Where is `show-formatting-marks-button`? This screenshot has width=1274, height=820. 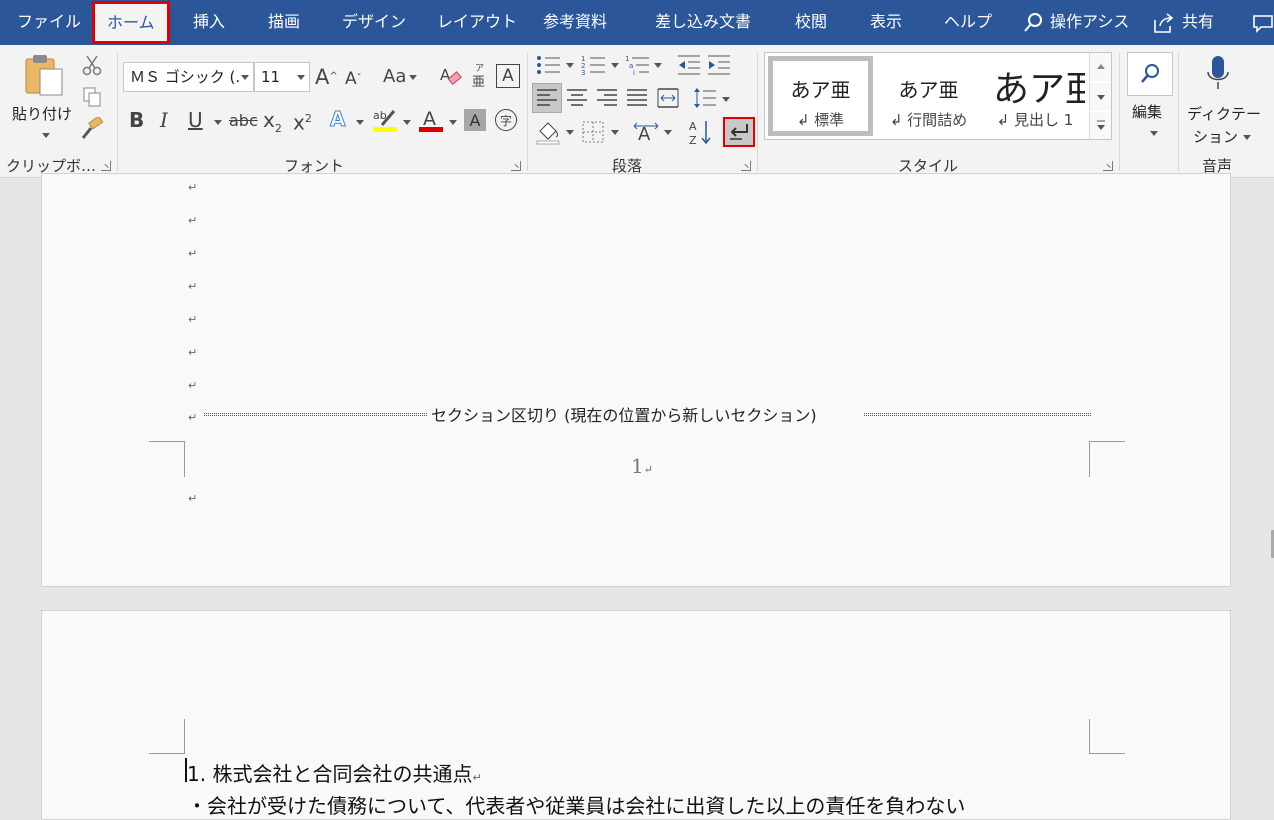 show-formatting-marks-button is located at coordinates (739, 132).